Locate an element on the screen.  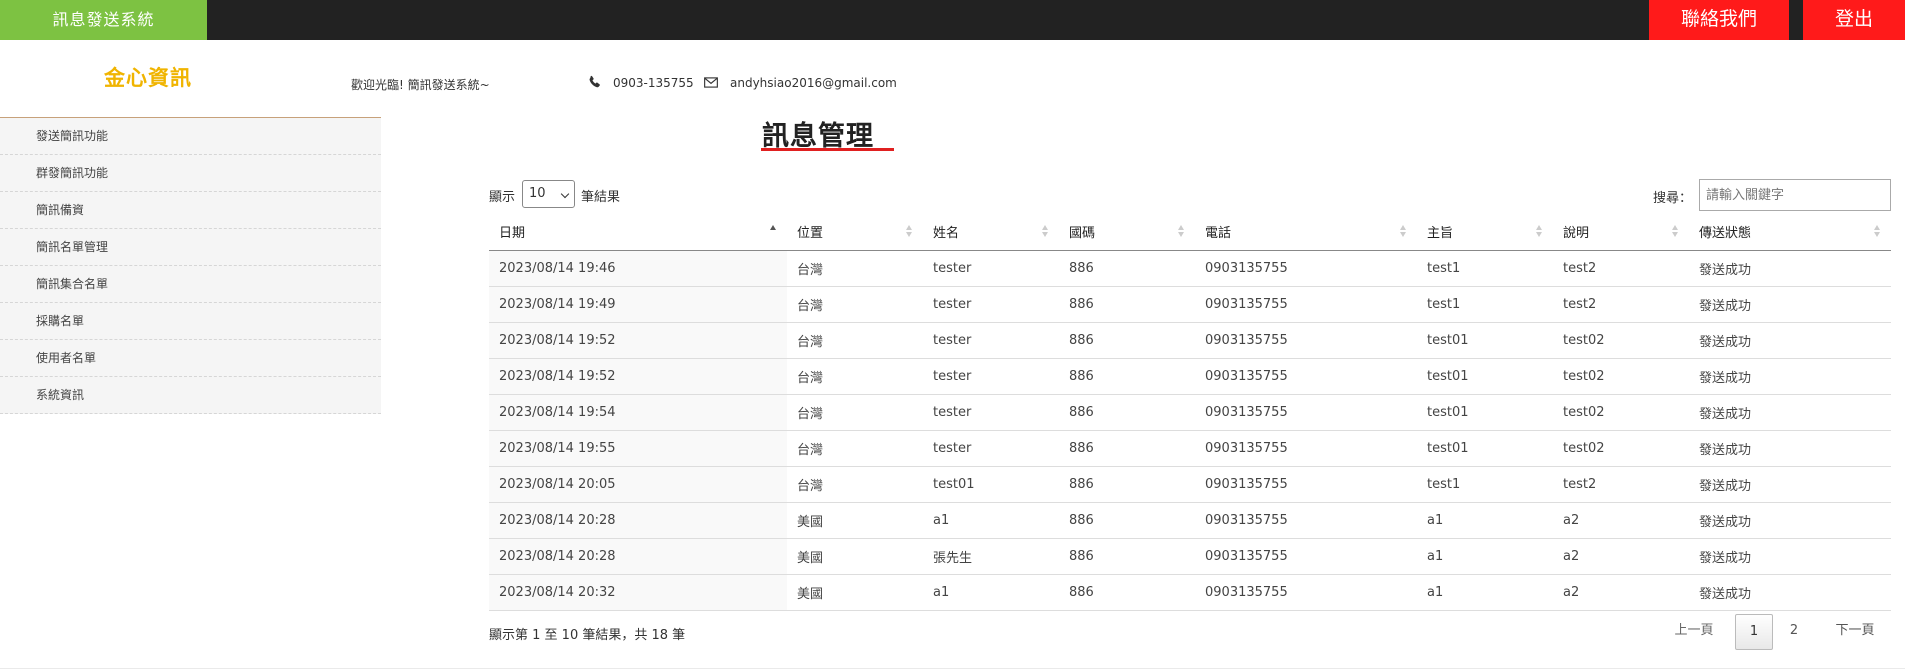
column-header-date: 日期 is located at coordinates (638, 232).